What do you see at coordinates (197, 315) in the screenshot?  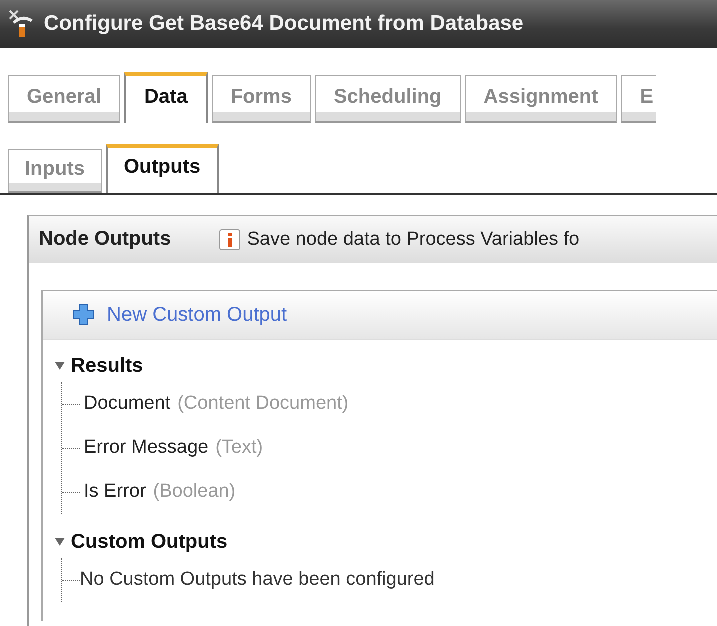 I see `new-output-link: New Custom Output` at bounding box center [197, 315].